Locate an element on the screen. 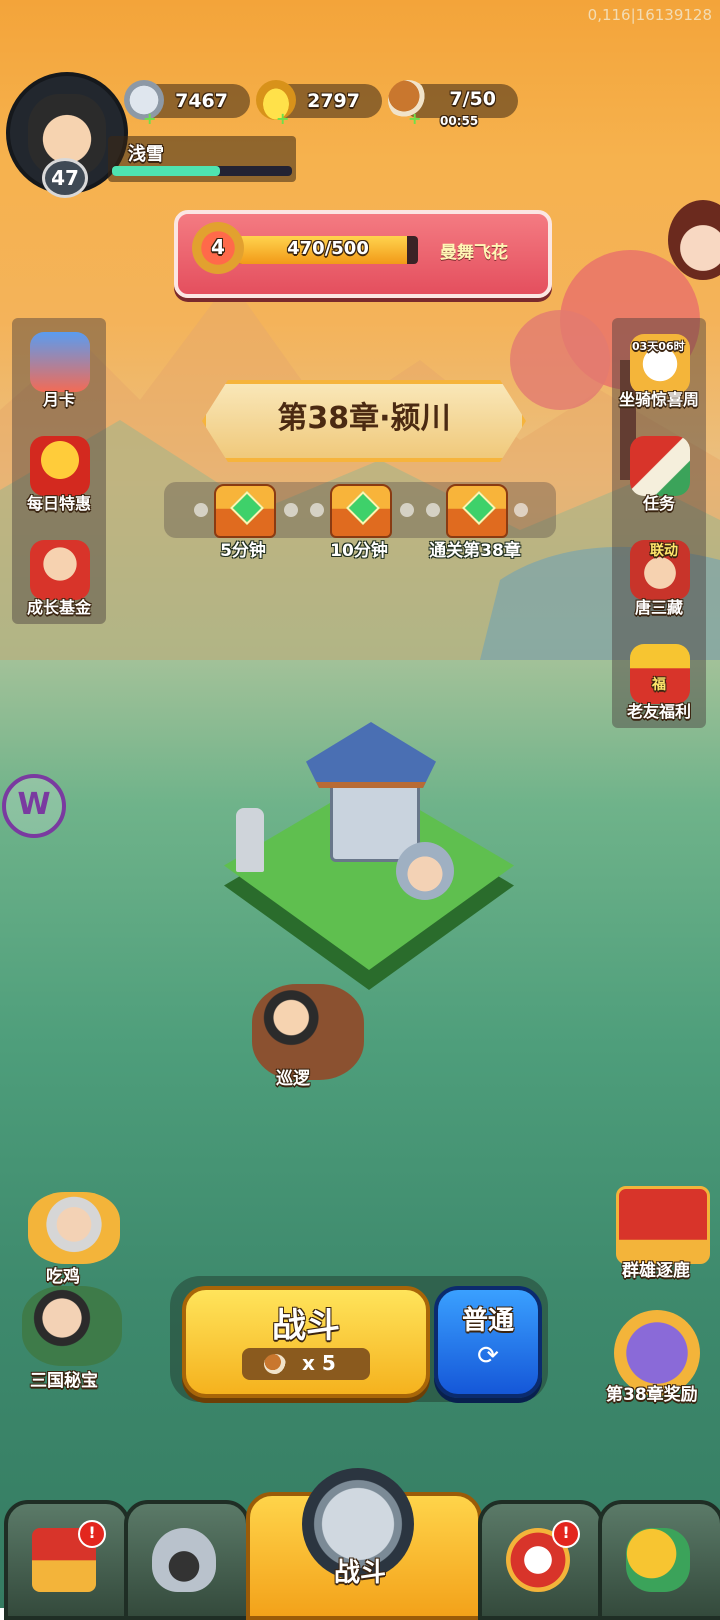  calendar-card-icon is located at coordinates (60, 362).